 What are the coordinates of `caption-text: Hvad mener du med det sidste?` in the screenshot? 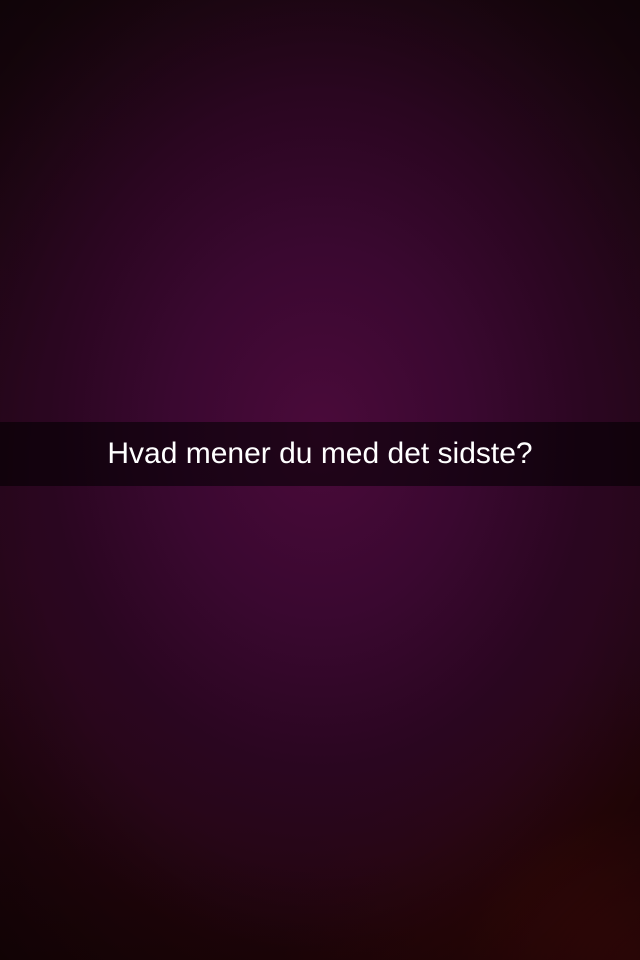 It's located at (320, 453).